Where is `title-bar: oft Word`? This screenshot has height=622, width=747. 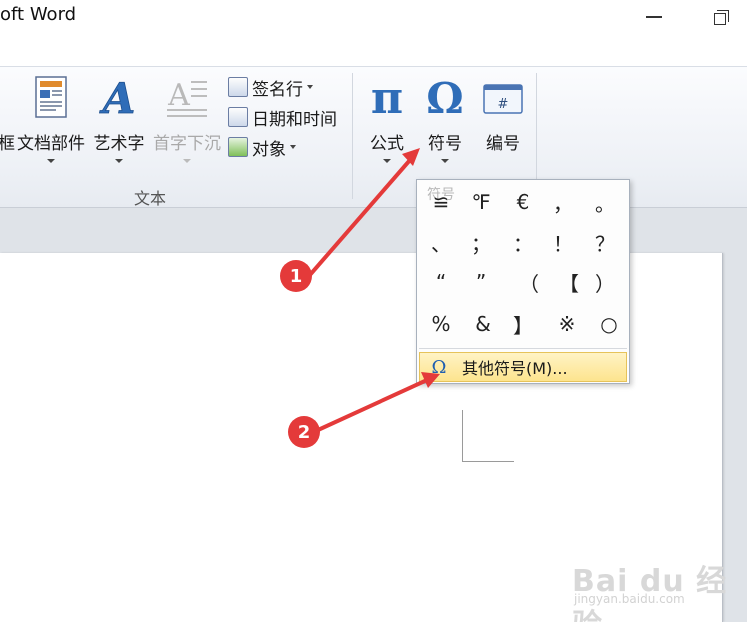
title-bar: oft Word is located at coordinates (373, 18).